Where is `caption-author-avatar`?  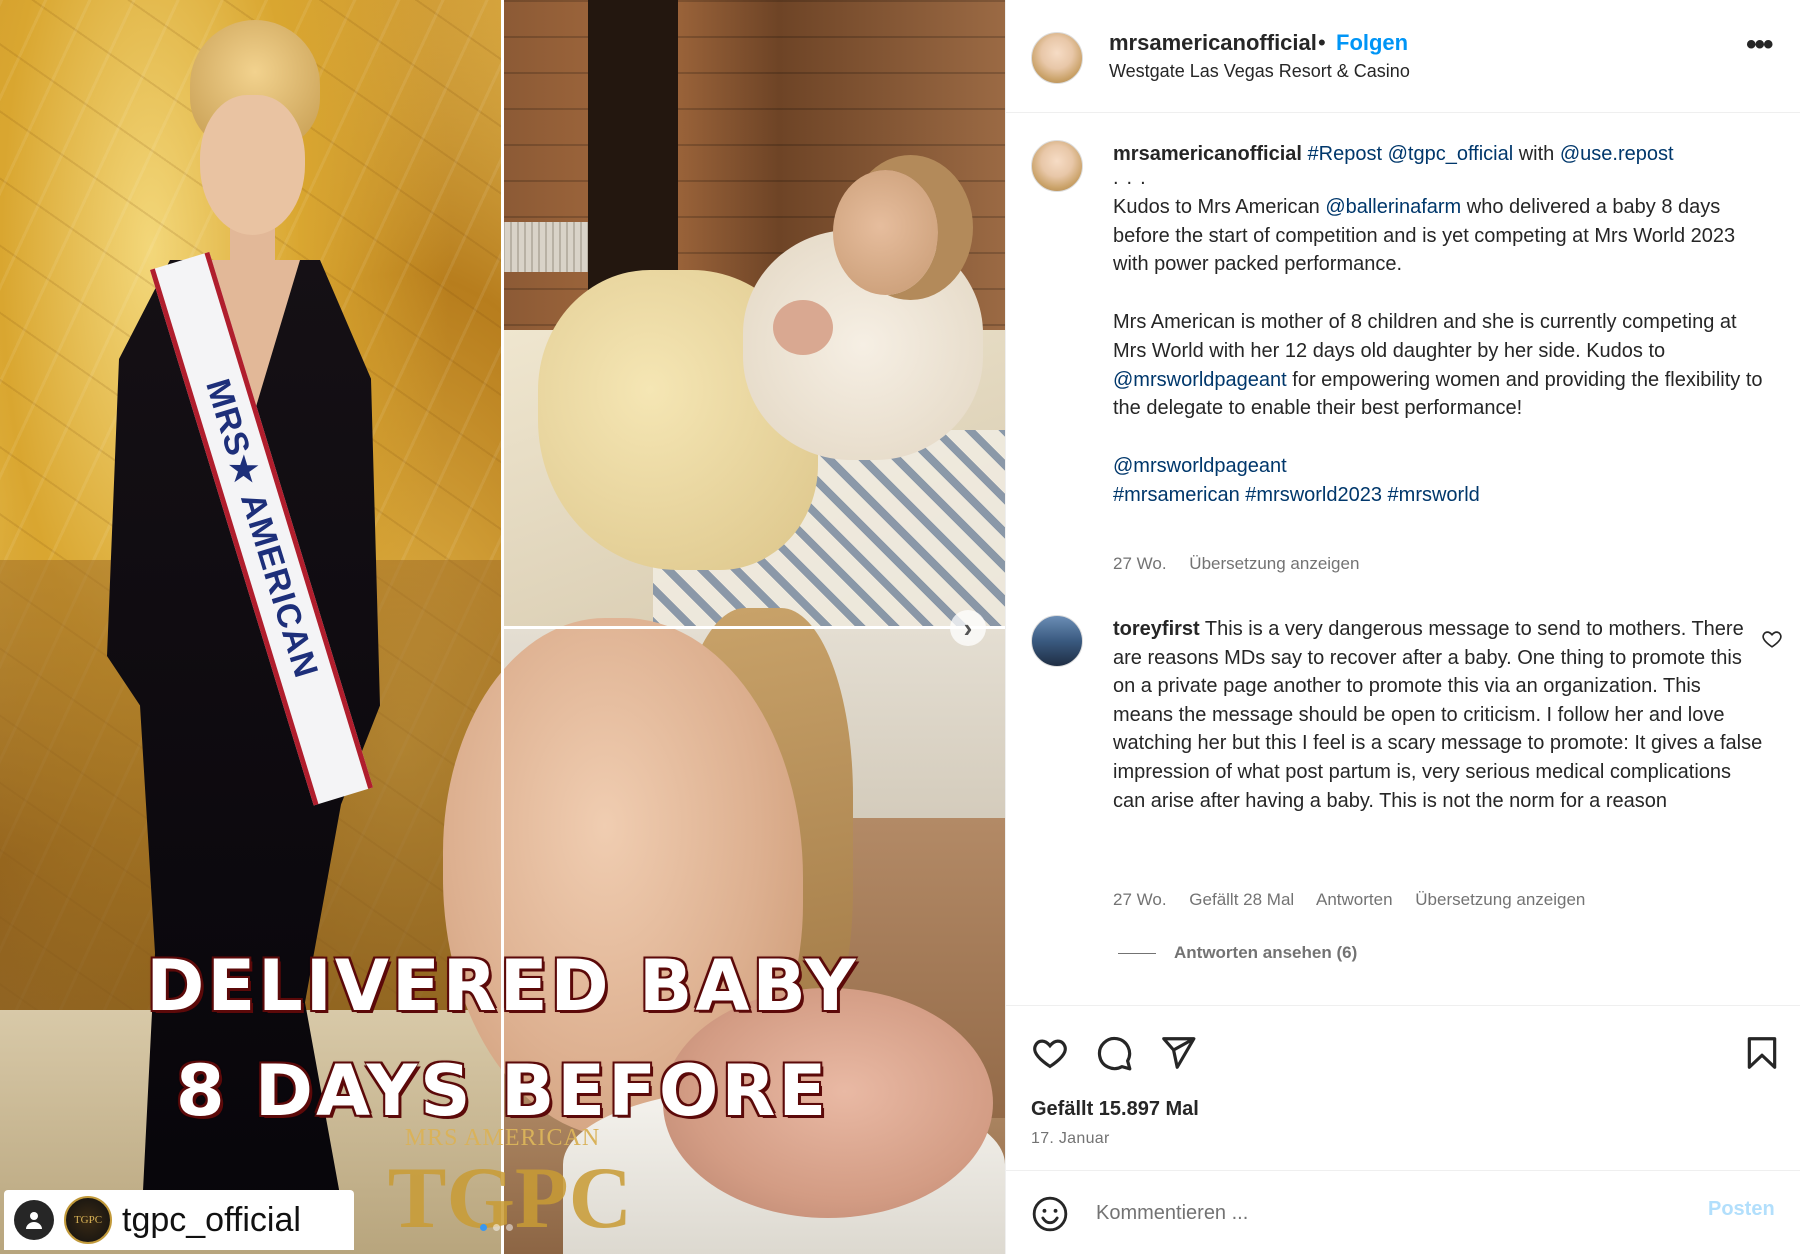
caption-author-avatar is located at coordinates (1057, 166).